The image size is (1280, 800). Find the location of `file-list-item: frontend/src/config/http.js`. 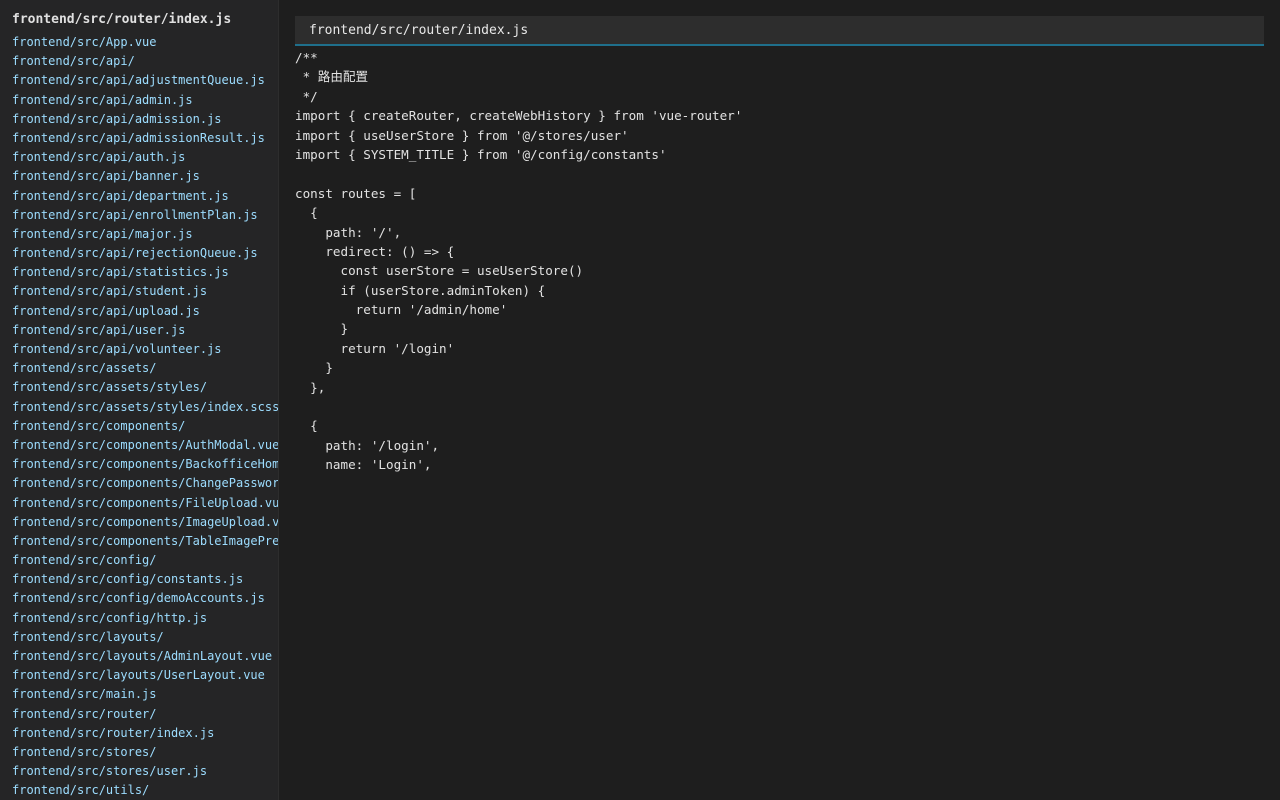

file-list-item: frontend/src/config/http.js is located at coordinates (145, 618).